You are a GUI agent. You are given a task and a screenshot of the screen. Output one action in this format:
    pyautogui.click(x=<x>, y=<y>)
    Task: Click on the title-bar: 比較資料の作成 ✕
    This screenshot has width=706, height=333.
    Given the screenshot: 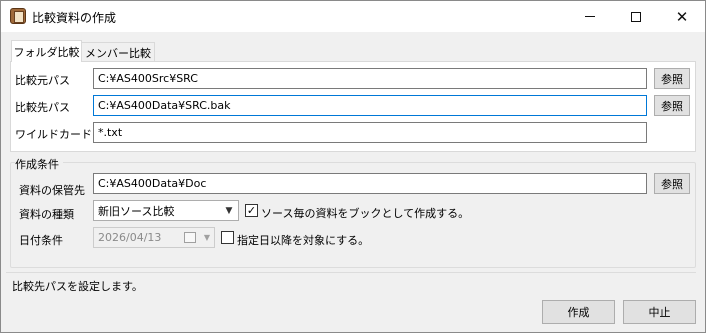 What is the action you would take?
    pyautogui.click(x=353, y=16)
    